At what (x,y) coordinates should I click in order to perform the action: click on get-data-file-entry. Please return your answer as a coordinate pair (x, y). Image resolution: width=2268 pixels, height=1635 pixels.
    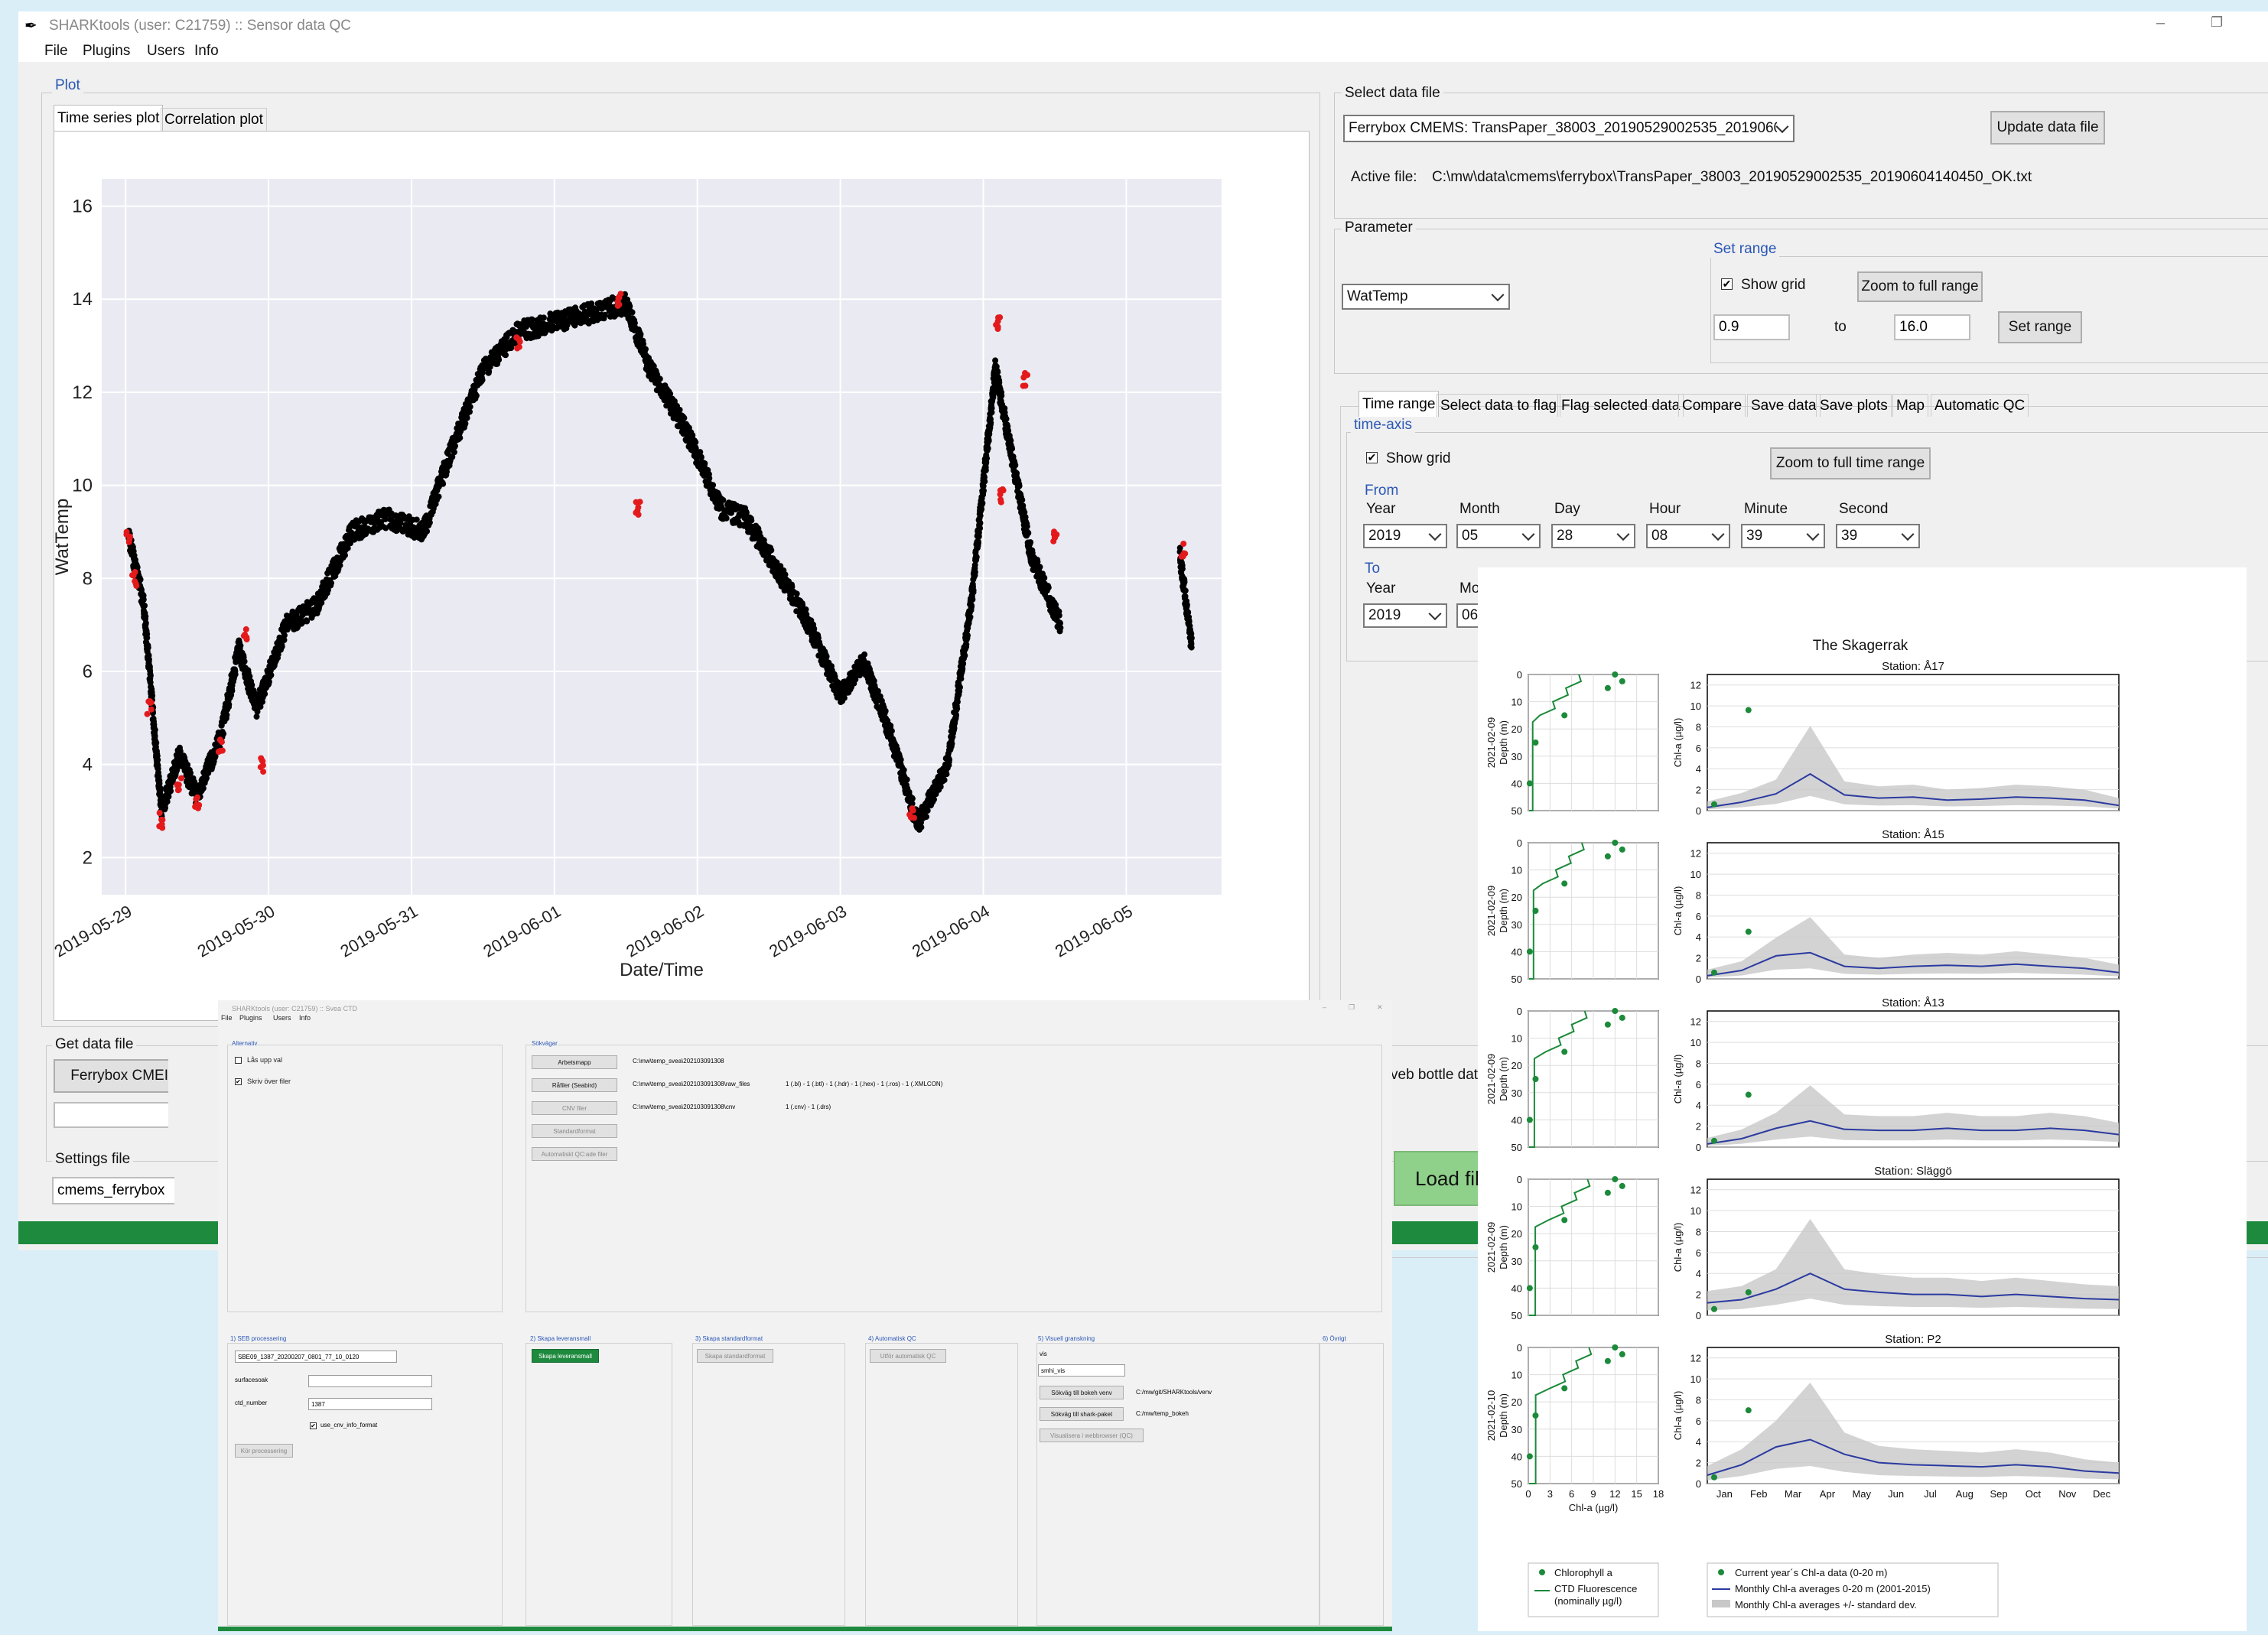
    Looking at the image, I should click on (111, 1115).